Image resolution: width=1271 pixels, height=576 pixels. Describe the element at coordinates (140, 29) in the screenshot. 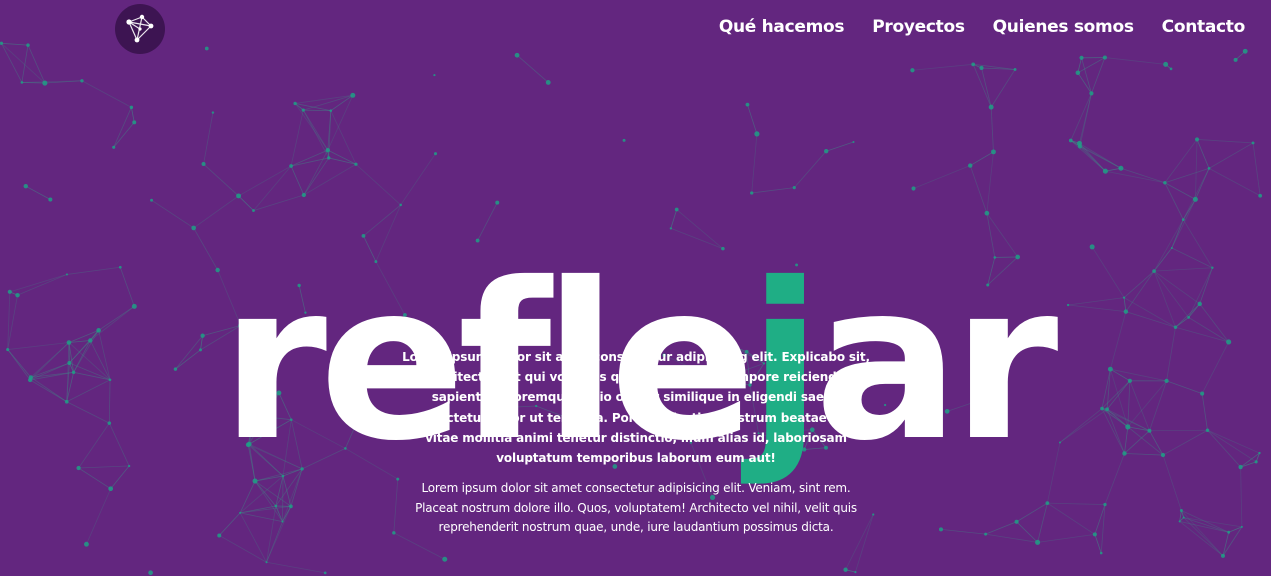

I see `logo` at that location.